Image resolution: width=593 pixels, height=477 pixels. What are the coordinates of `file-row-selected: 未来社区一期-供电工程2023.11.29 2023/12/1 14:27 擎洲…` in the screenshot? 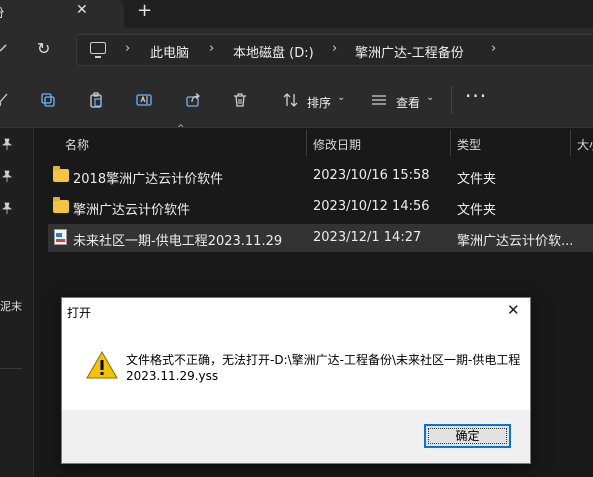 It's located at (320, 238).